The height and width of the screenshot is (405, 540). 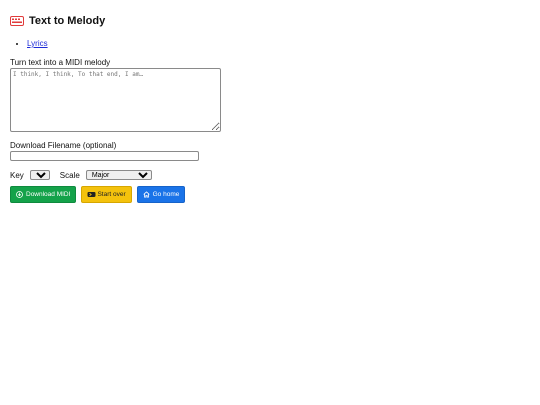 I want to click on melody-text-area, so click(x=115, y=100).